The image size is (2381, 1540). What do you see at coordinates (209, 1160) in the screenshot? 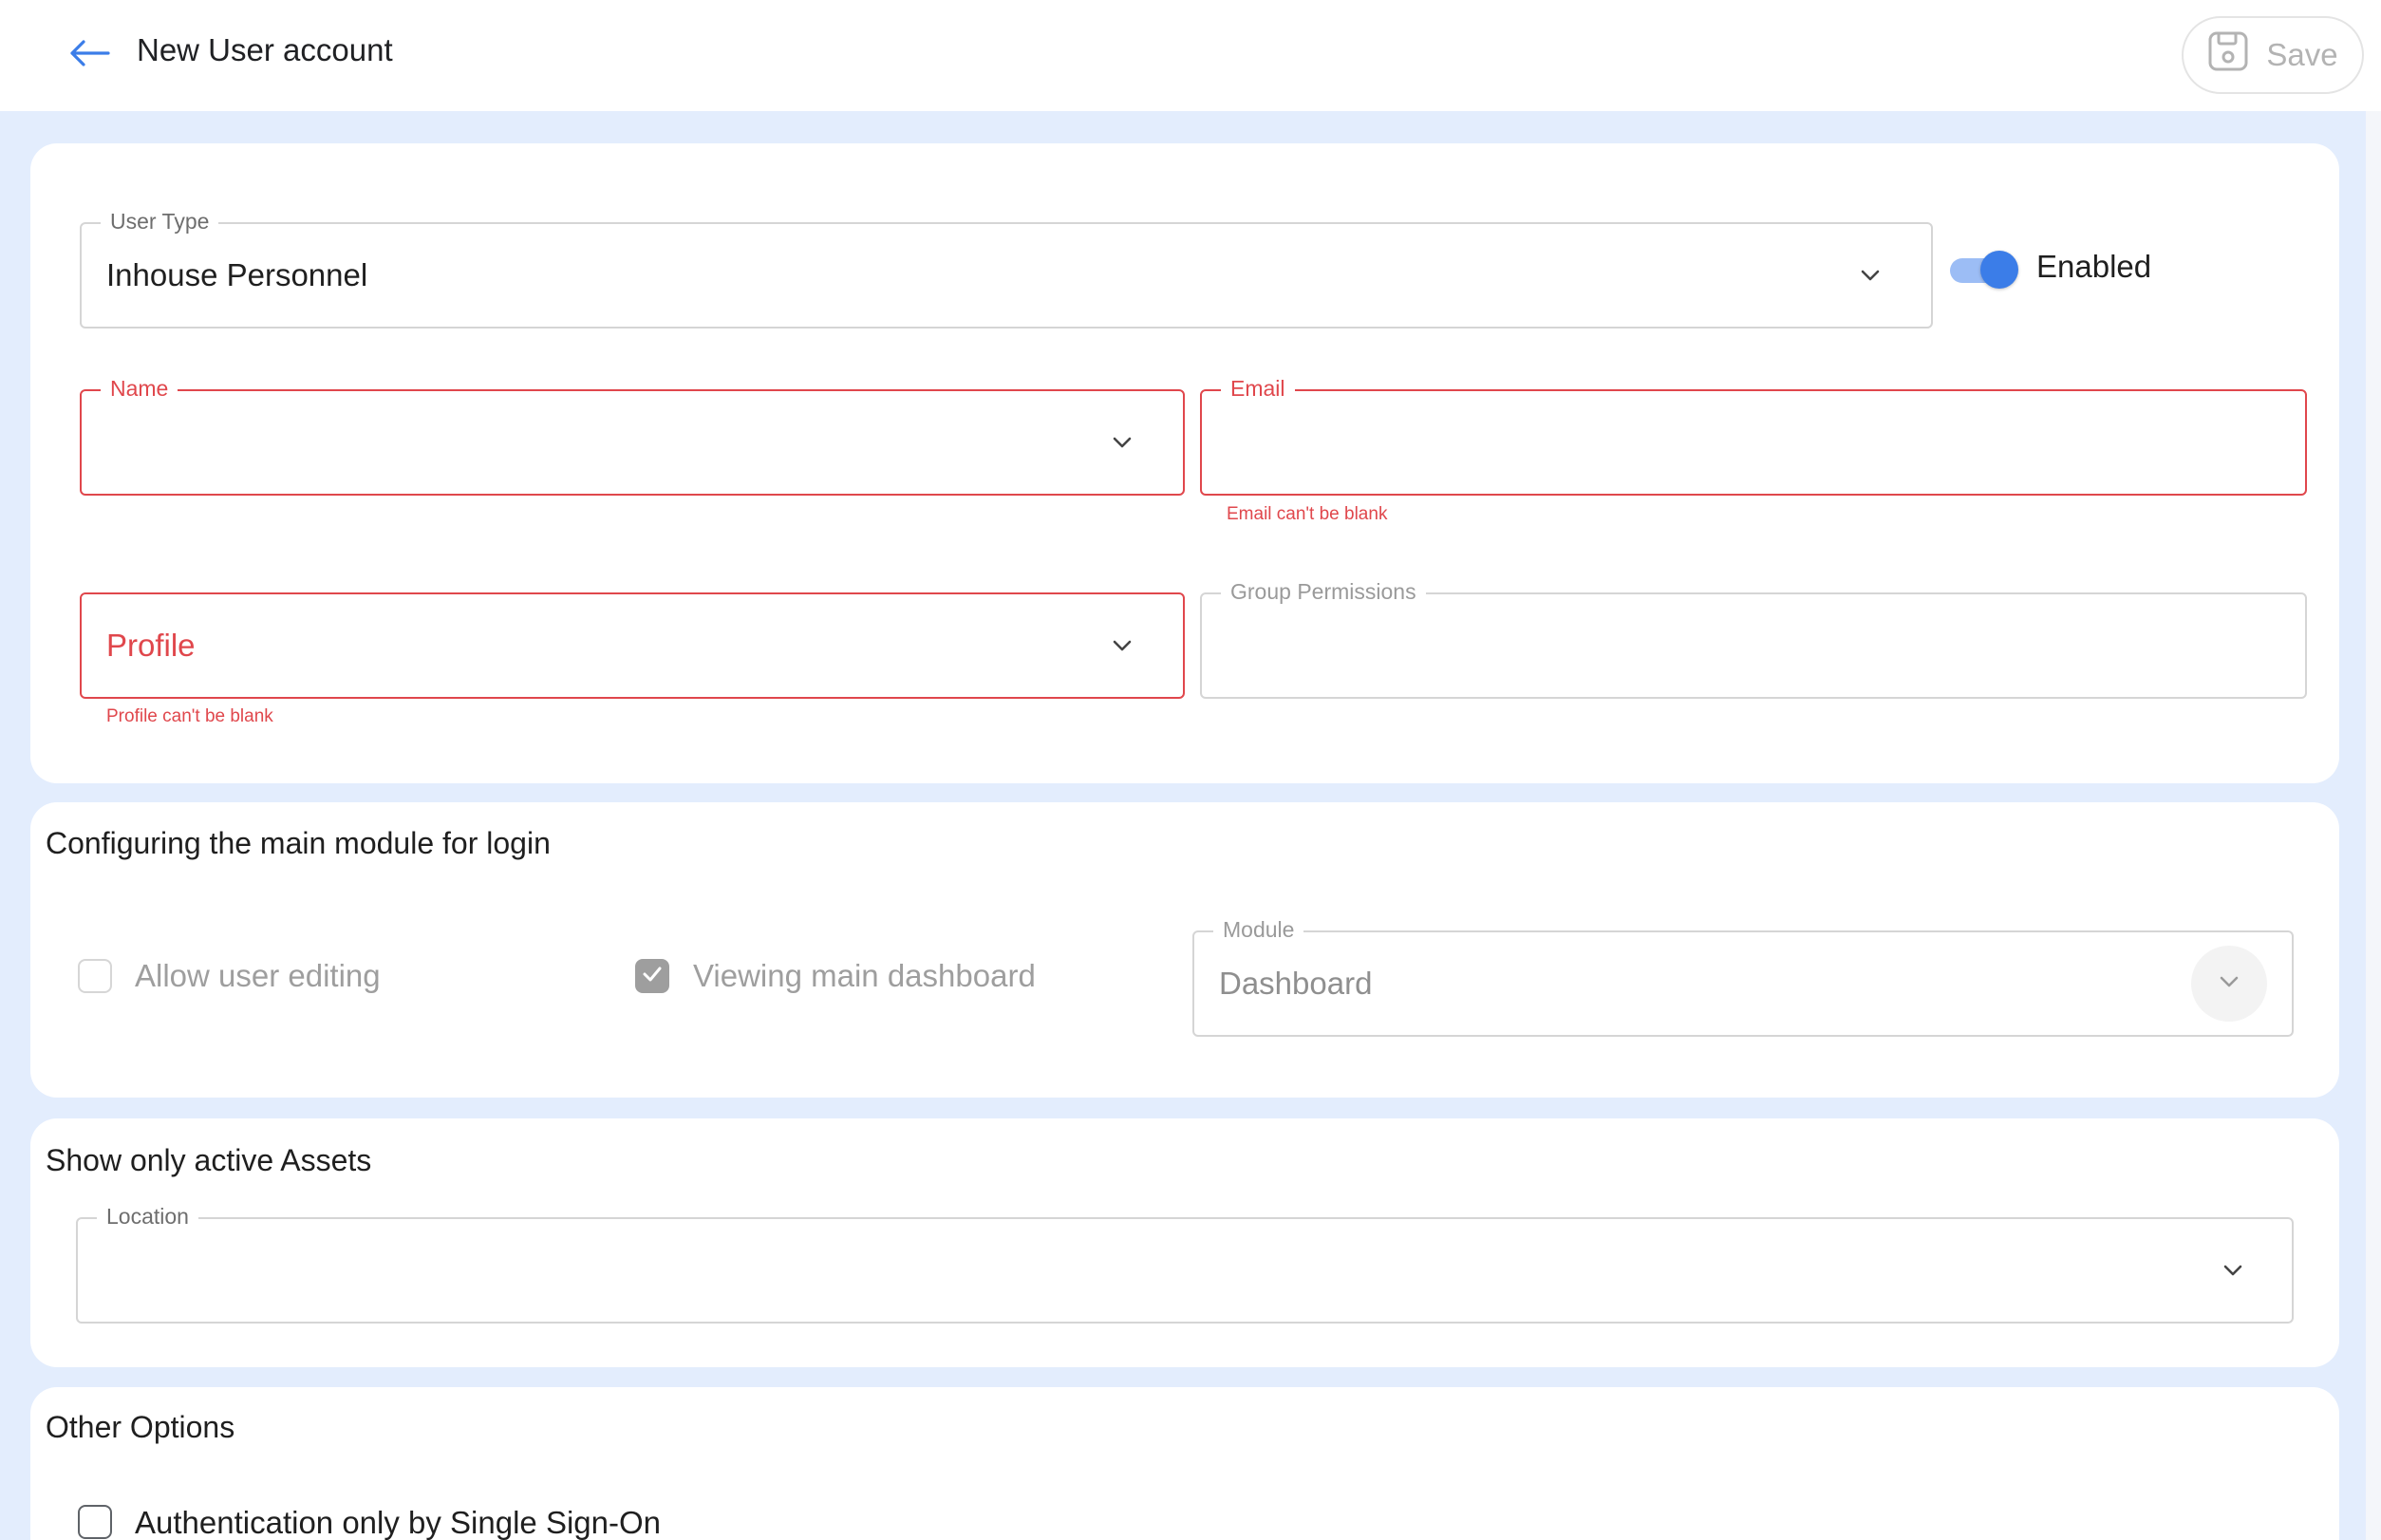
I see `assets-section-title: Show only active Assets` at bounding box center [209, 1160].